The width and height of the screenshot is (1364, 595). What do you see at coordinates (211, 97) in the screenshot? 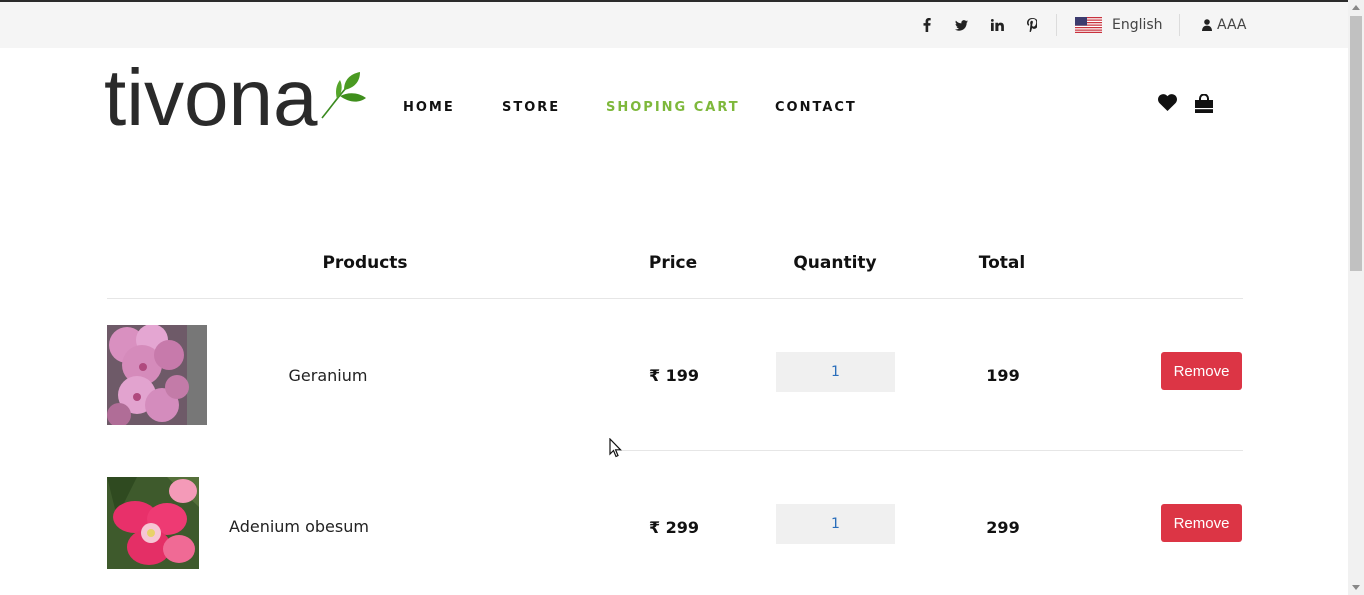
I see `logo-text: tivona` at bounding box center [211, 97].